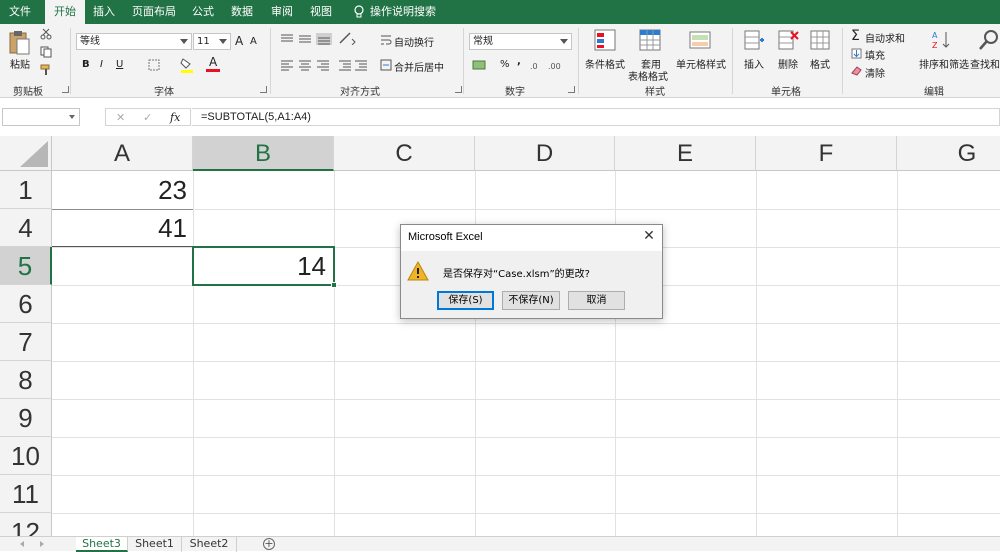 This screenshot has width=1000, height=552. I want to click on sort-filter-icon: AZ, so click(941, 40).